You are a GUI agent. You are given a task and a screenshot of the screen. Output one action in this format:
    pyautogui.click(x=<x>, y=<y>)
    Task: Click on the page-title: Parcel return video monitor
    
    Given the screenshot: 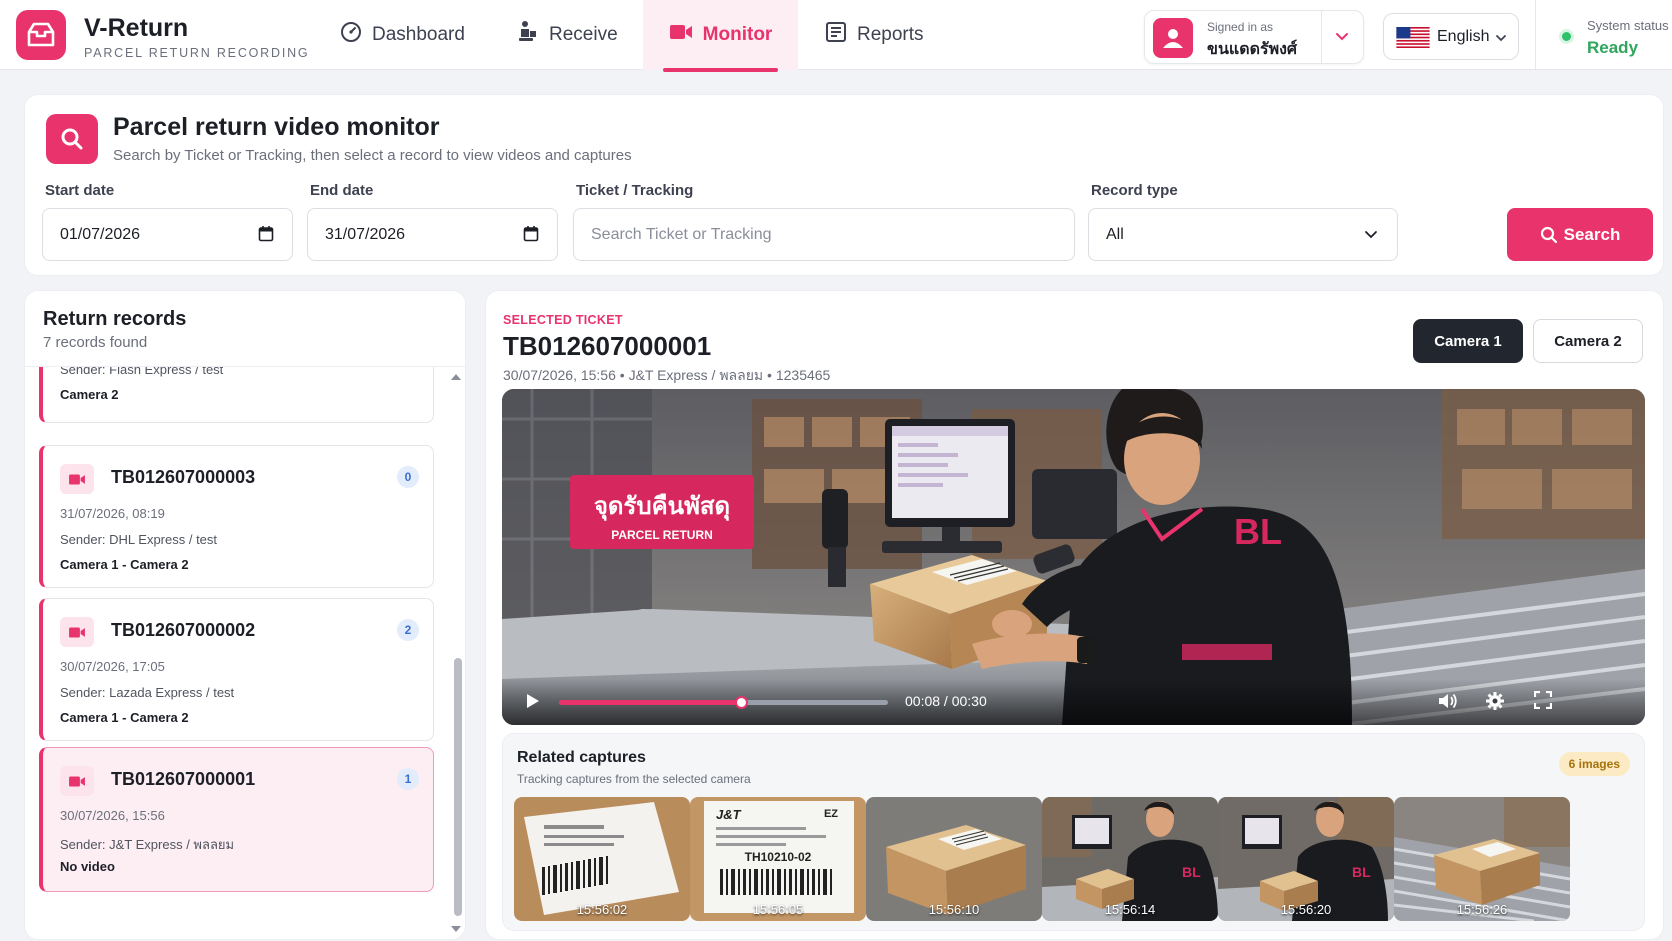 What is the action you would take?
    pyautogui.click(x=276, y=127)
    